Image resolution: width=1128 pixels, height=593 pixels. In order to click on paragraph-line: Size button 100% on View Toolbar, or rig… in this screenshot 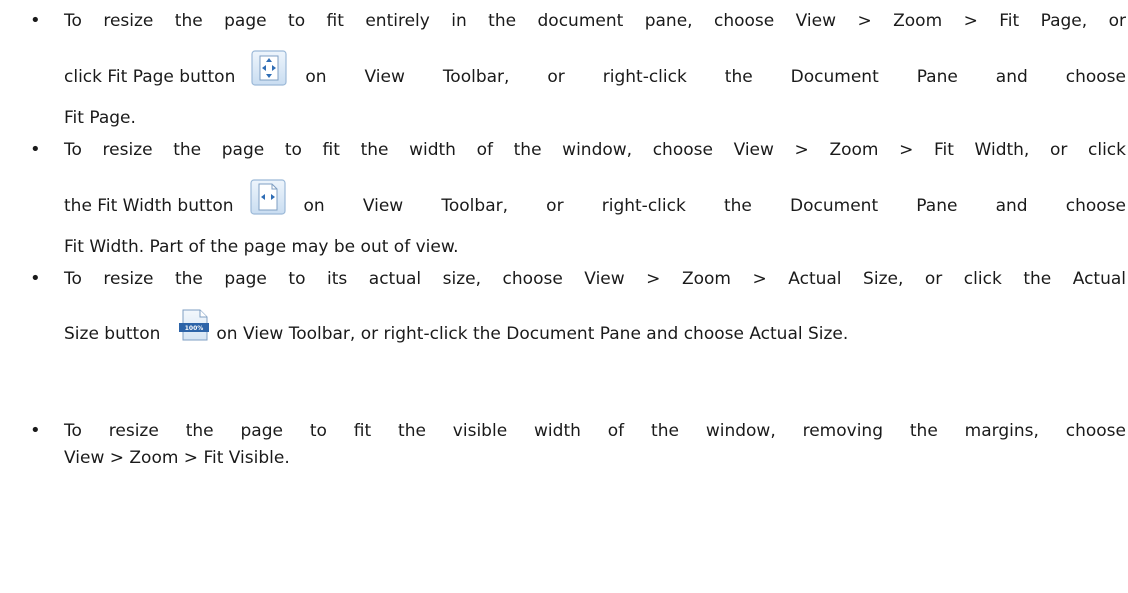, I will do `click(456, 327)`.